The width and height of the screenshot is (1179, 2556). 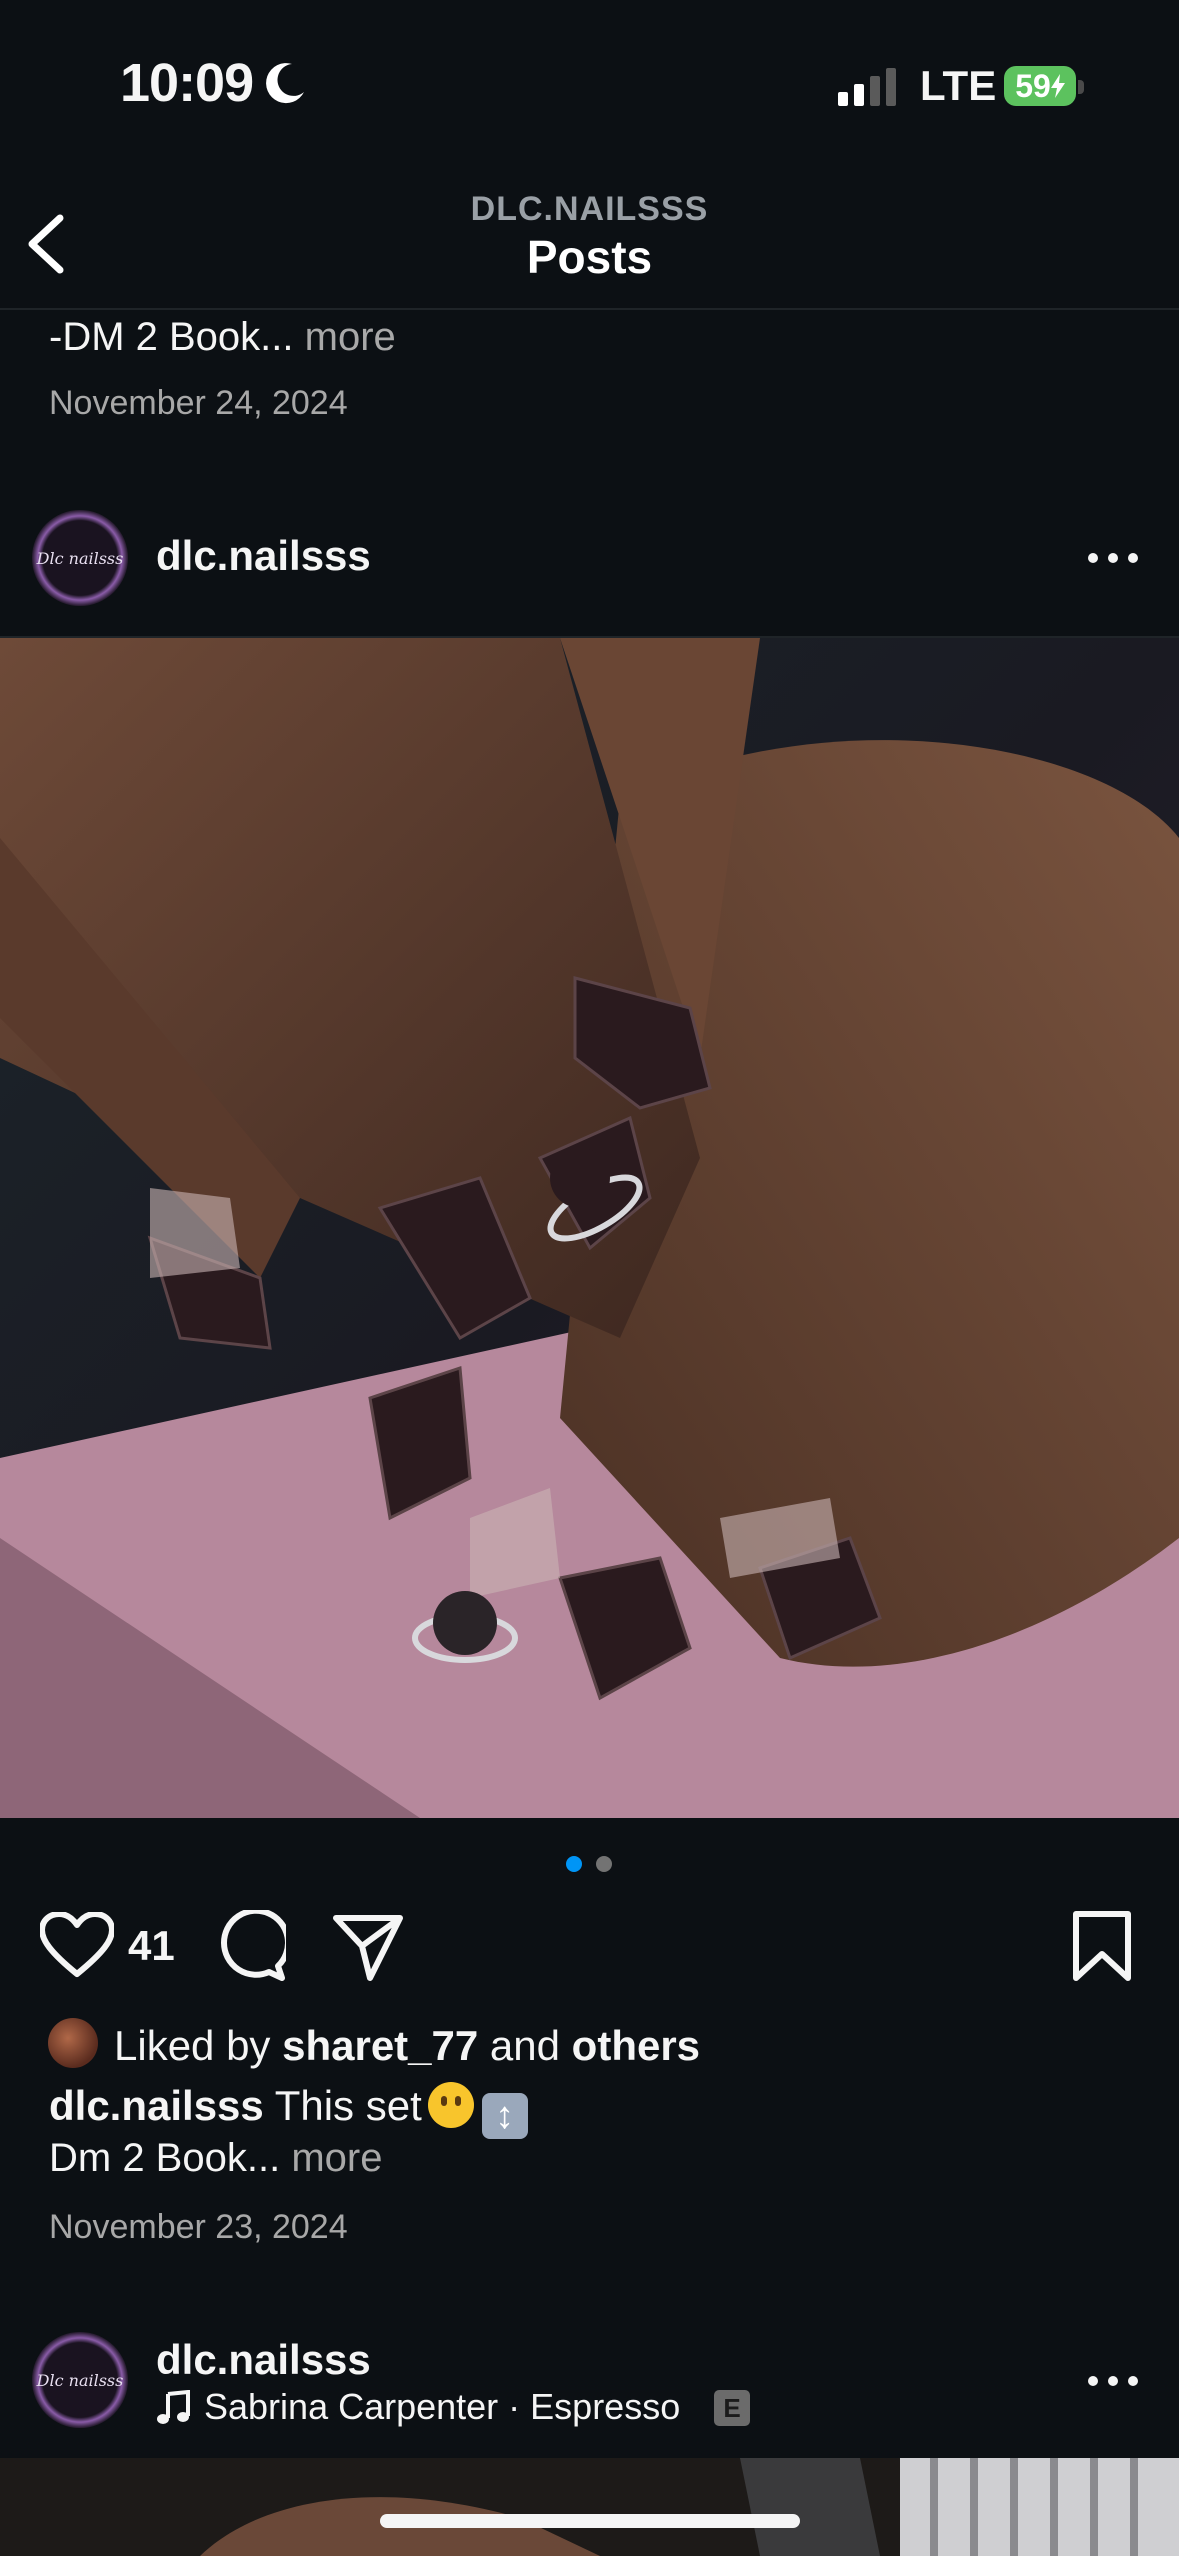 I want to click on battery-level: 59, so click(x=1033, y=85).